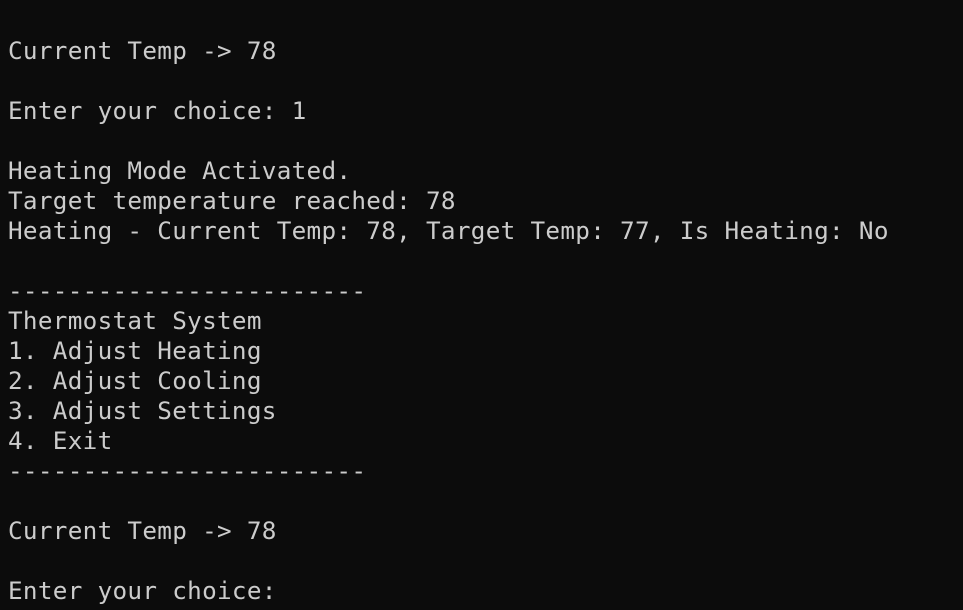 This screenshot has width=963, height=610. What do you see at coordinates (232, 200) in the screenshot?
I see `target-reached-line: Target temperature reached: 78` at bounding box center [232, 200].